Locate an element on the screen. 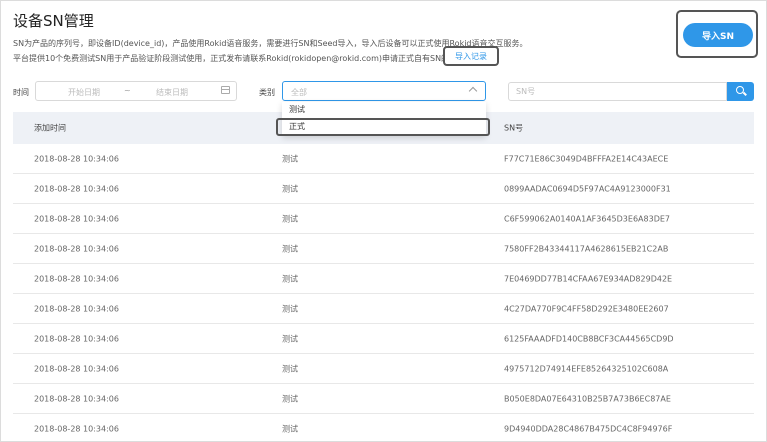 The height and width of the screenshot is (442, 767). calendar-icon is located at coordinates (225, 90).